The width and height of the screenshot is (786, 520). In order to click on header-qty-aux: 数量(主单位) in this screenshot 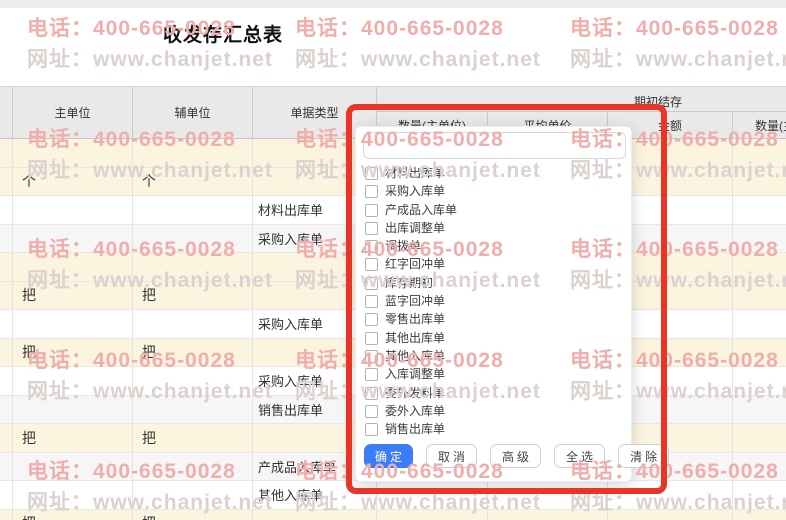, I will do `click(770, 125)`.